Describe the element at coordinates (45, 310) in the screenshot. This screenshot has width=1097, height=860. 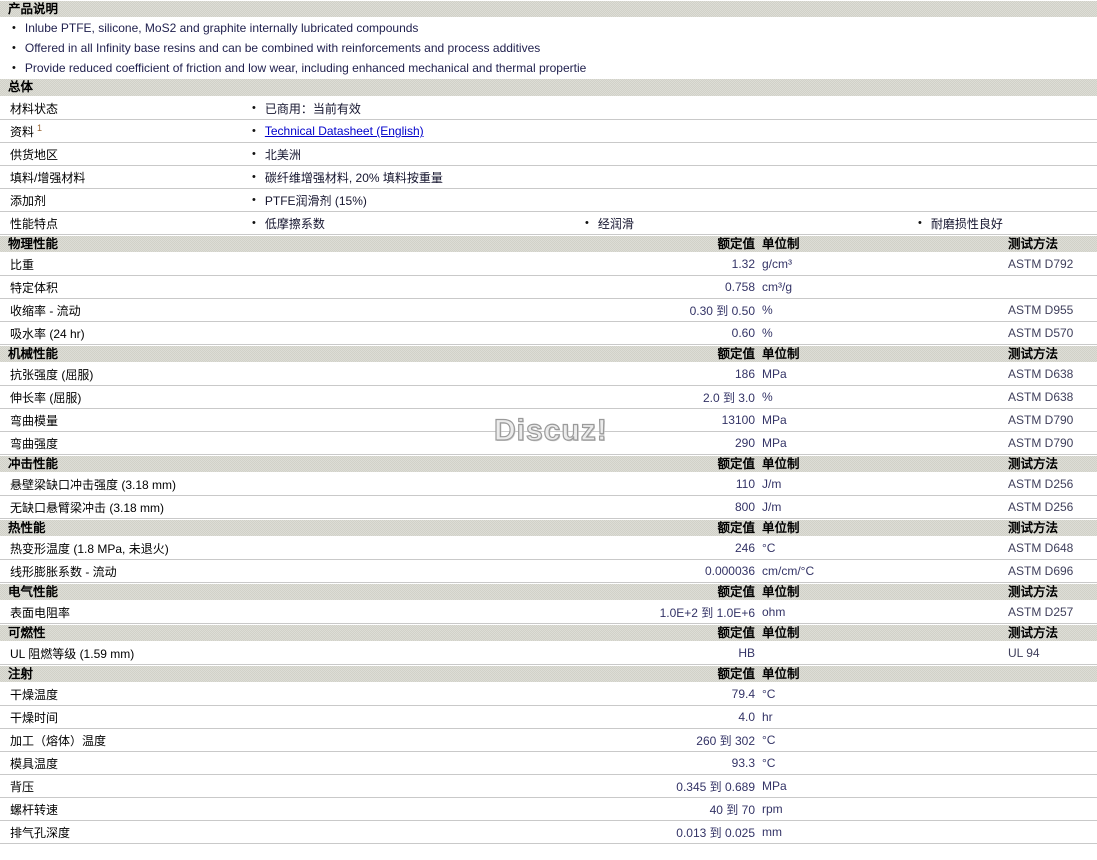
I see `property-name: 收缩率 - 流动` at that location.